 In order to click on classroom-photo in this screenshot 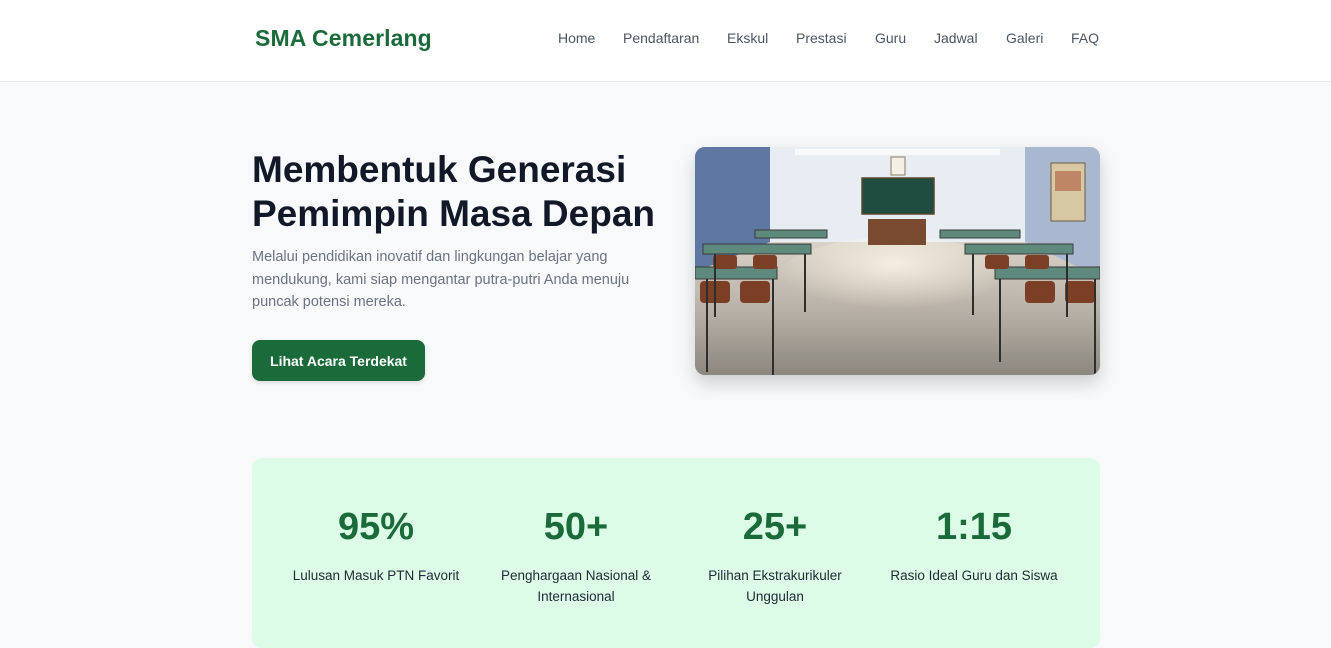, I will do `click(897, 261)`.